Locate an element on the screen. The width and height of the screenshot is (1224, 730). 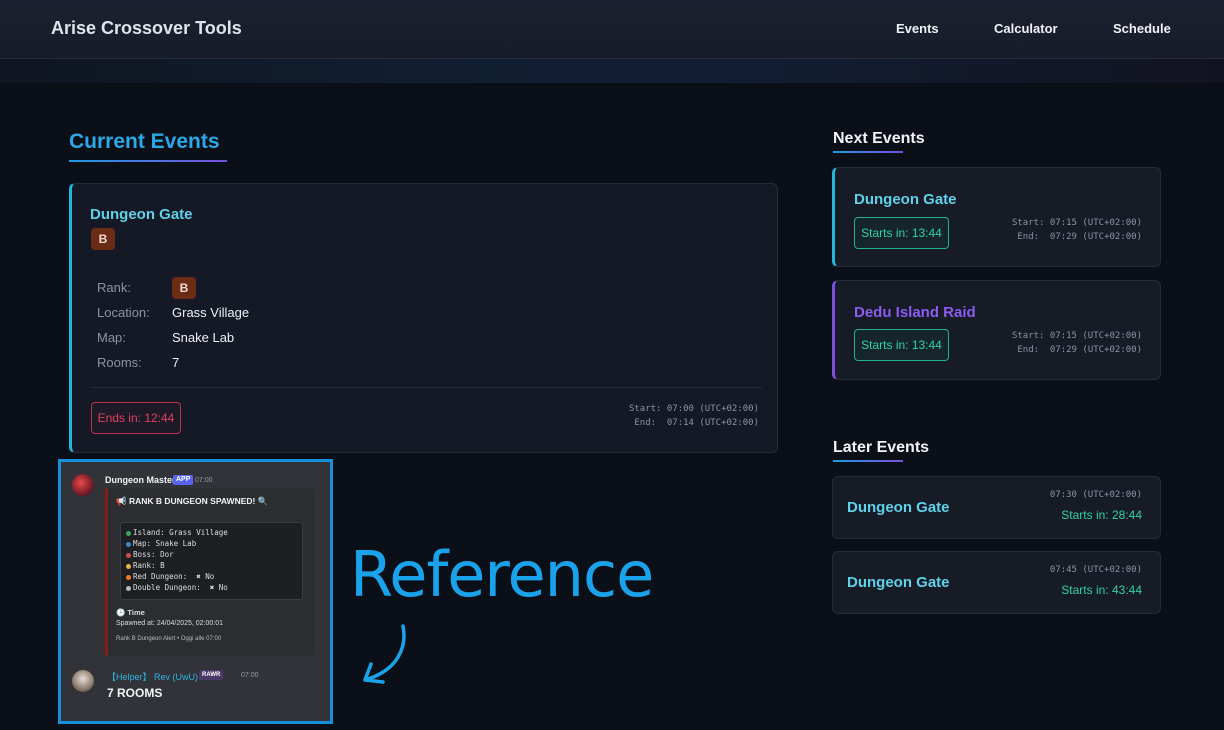
embed-footer: Rank B Dungeon Alert • Oggi alle 07:00 is located at coordinates (169, 639).